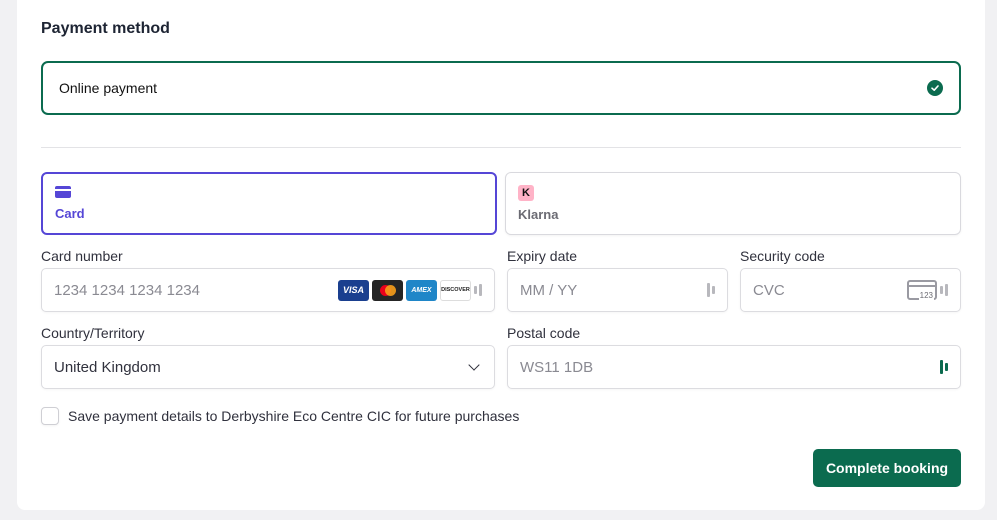 The image size is (997, 520). I want to click on visa-icon: VISA, so click(353, 290).